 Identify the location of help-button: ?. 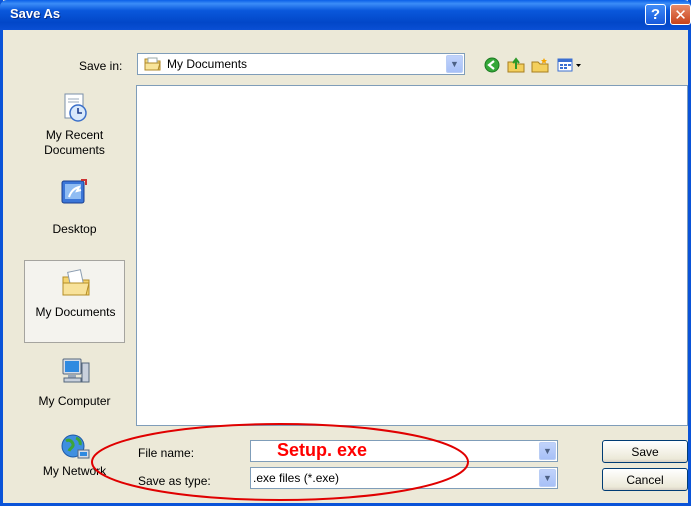
(655, 14).